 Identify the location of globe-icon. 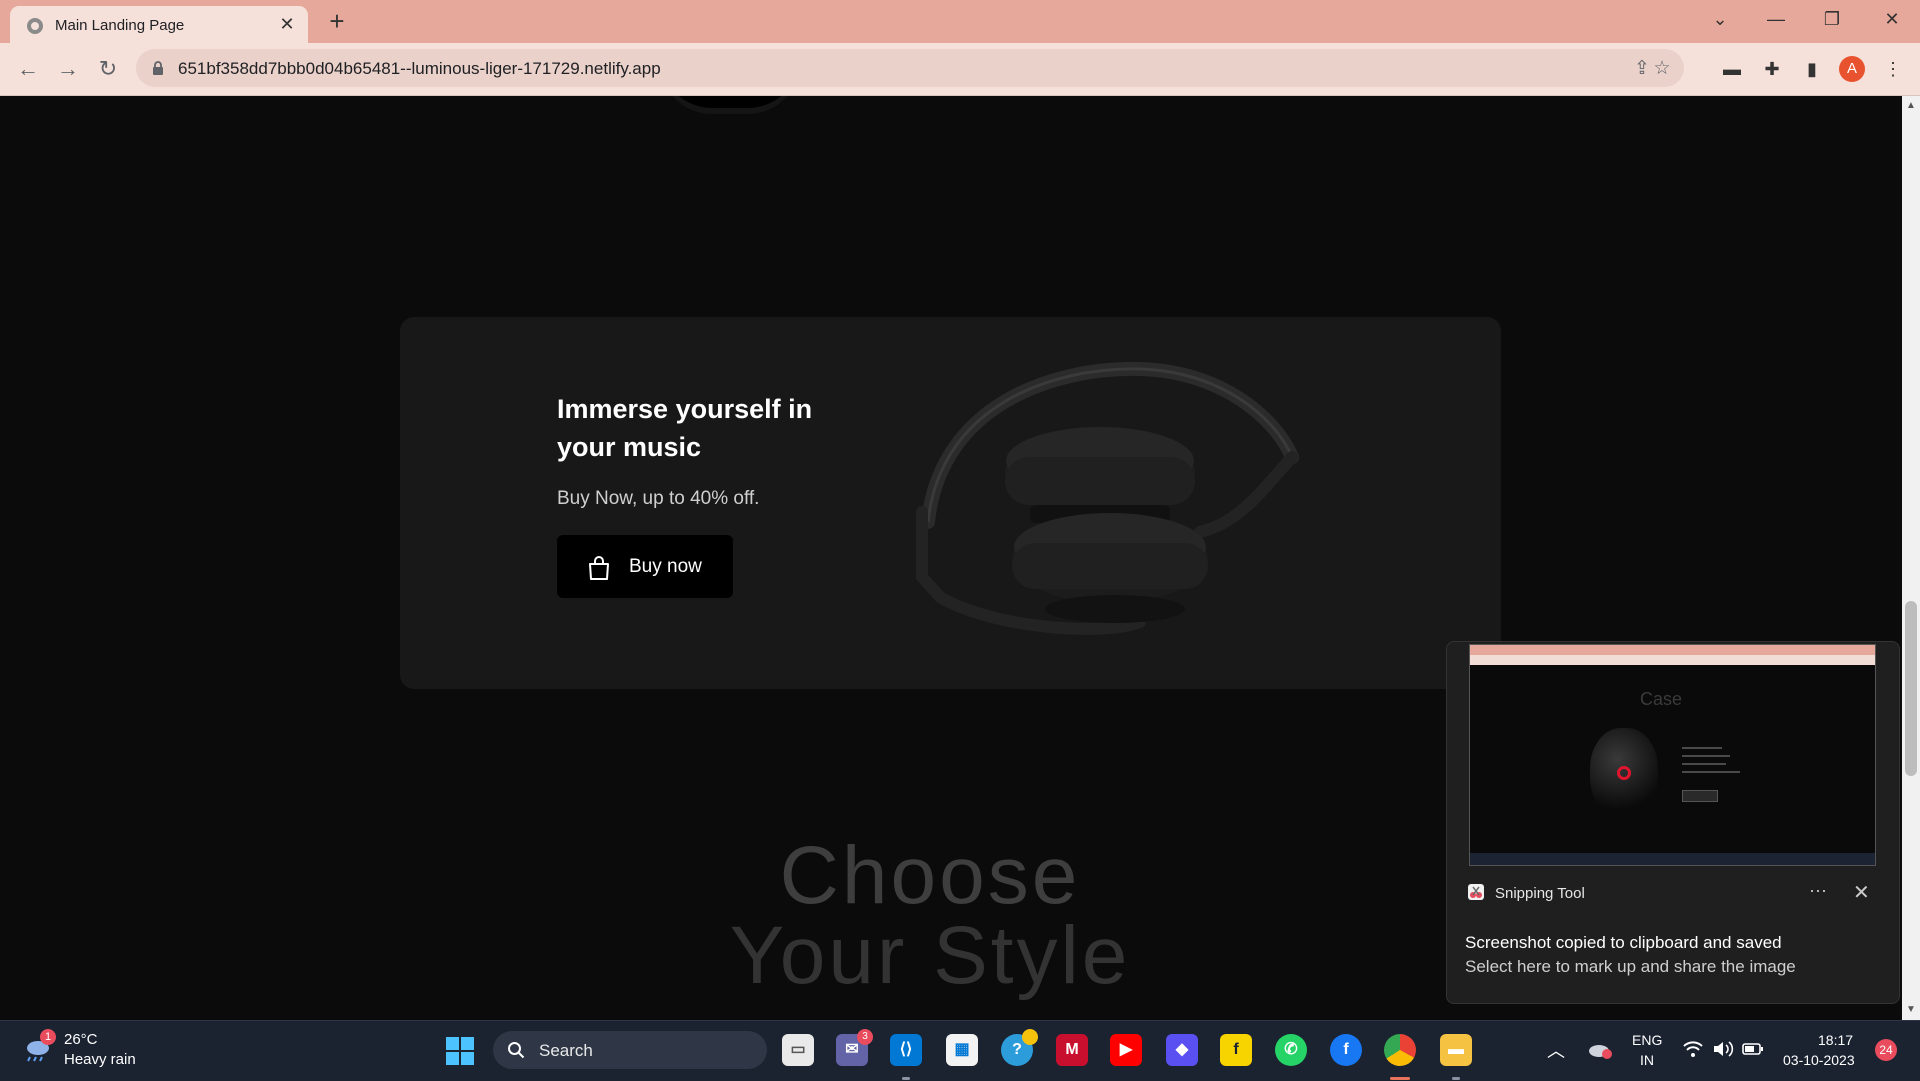
(35, 26).